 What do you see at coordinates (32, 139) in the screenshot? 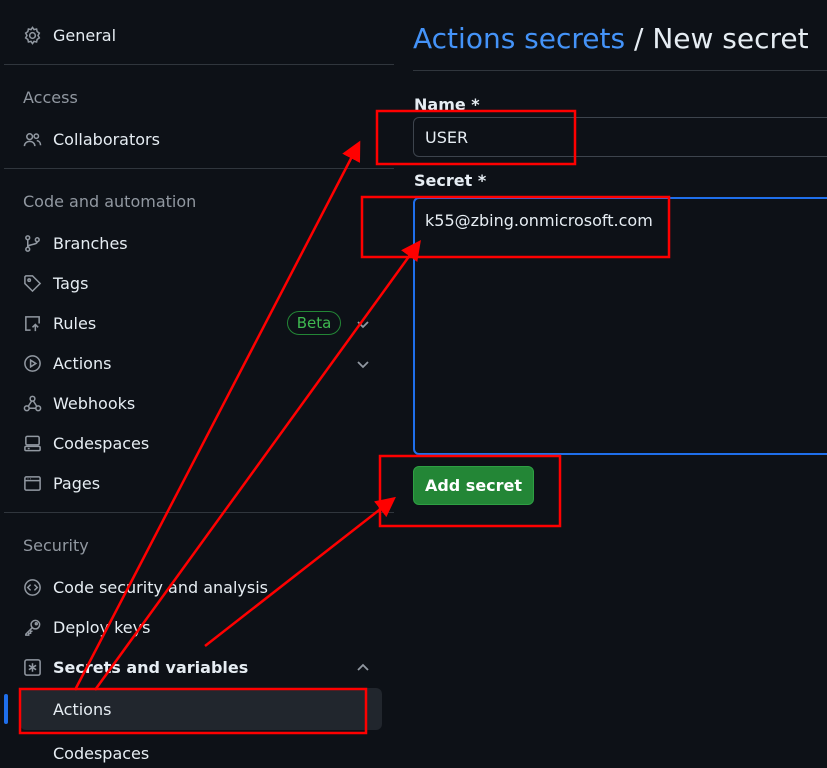
I see `people-icon` at bounding box center [32, 139].